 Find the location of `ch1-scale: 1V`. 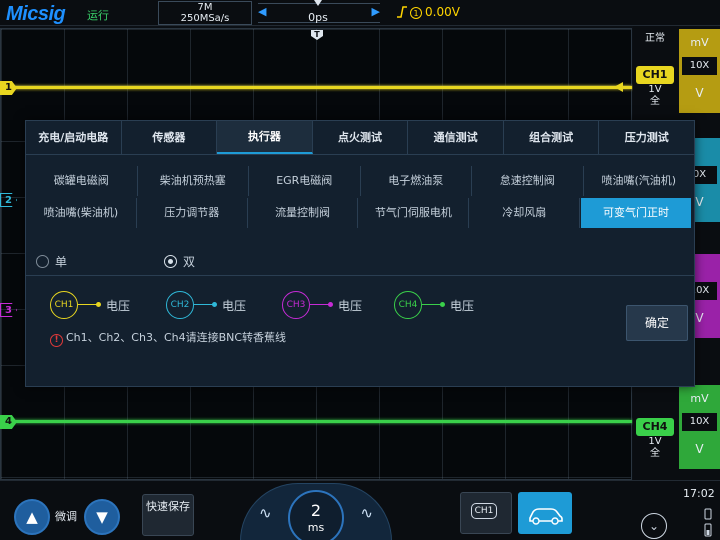

ch1-scale: 1V is located at coordinates (655, 89).